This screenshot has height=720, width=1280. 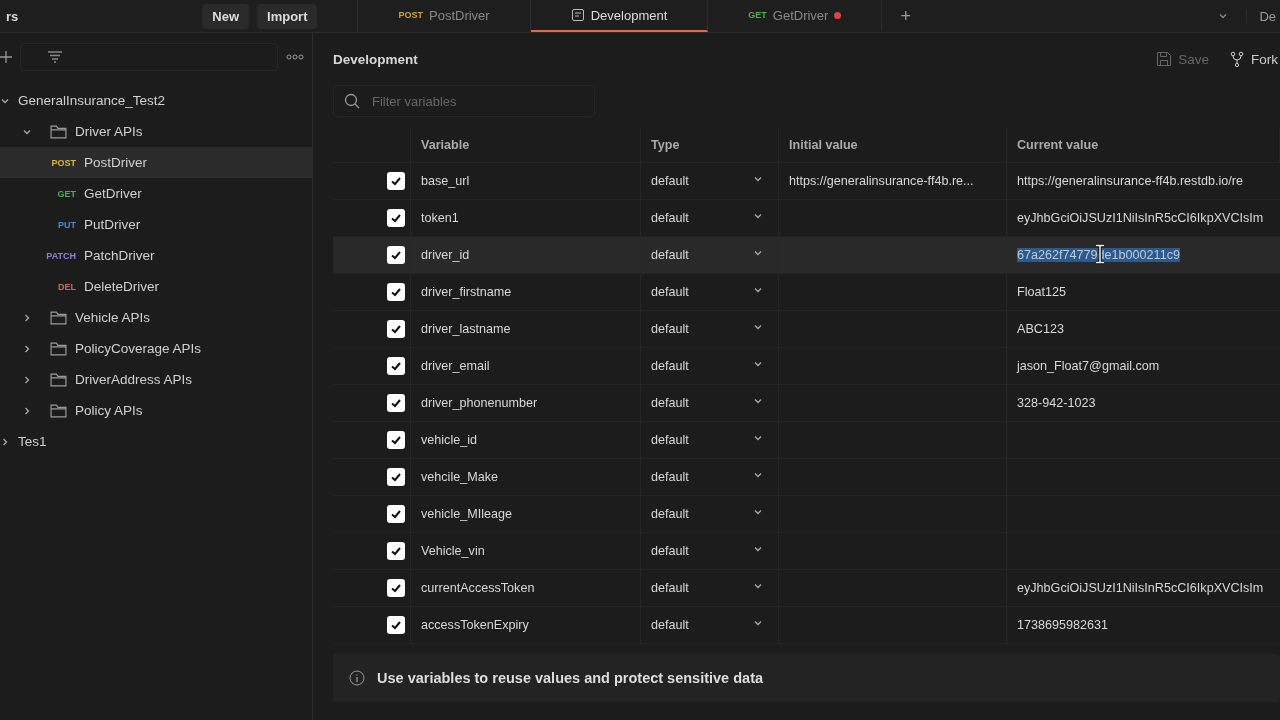 What do you see at coordinates (352, 101) in the screenshot?
I see `search-icon` at bounding box center [352, 101].